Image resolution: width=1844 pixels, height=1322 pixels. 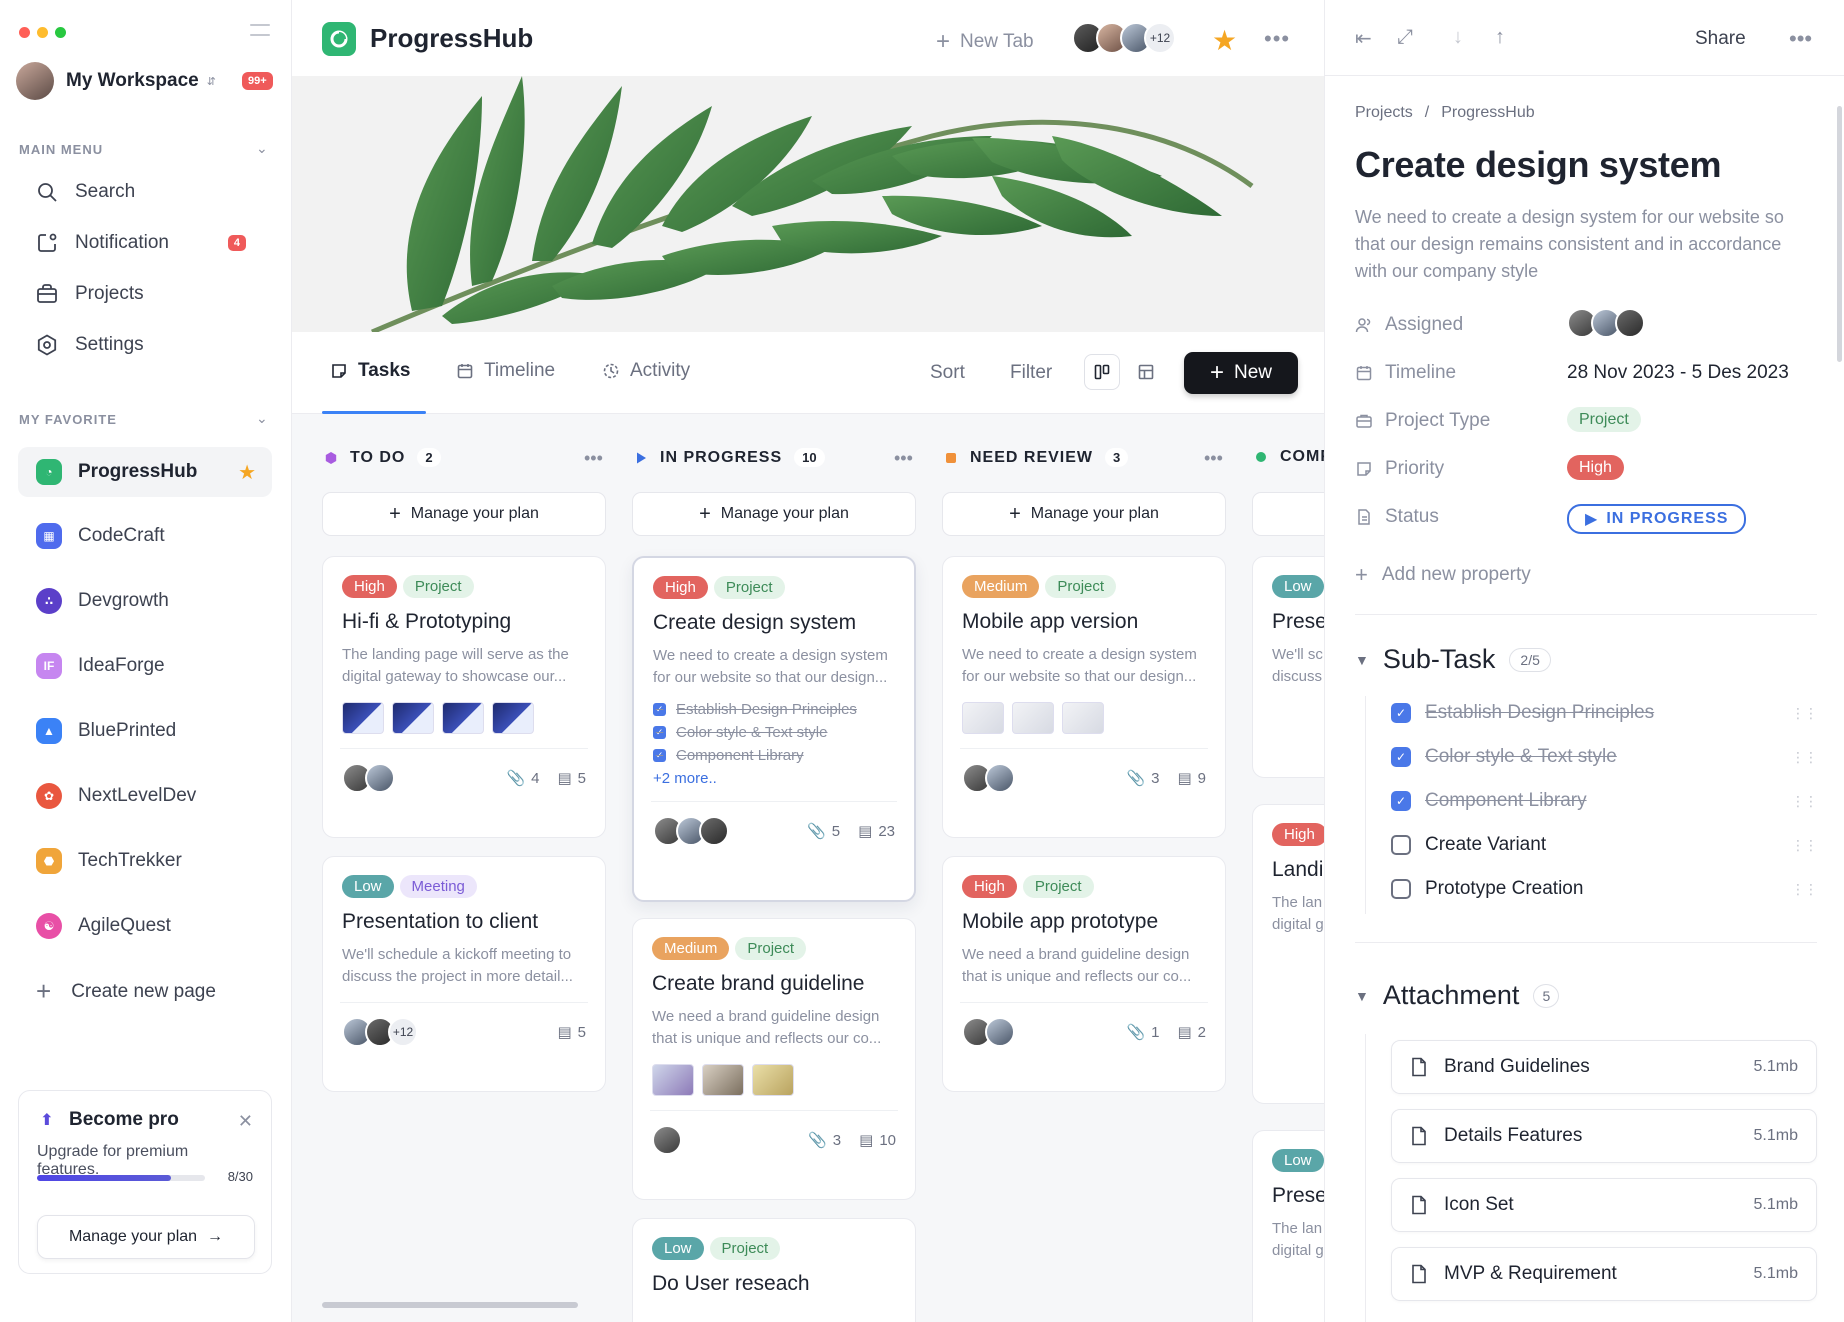 What do you see at coordinates (1604, 1274) in the screenshot?
I see `attachment-item: MVP & Requirement 5.1mb` at bounding box center [1604, 1274].